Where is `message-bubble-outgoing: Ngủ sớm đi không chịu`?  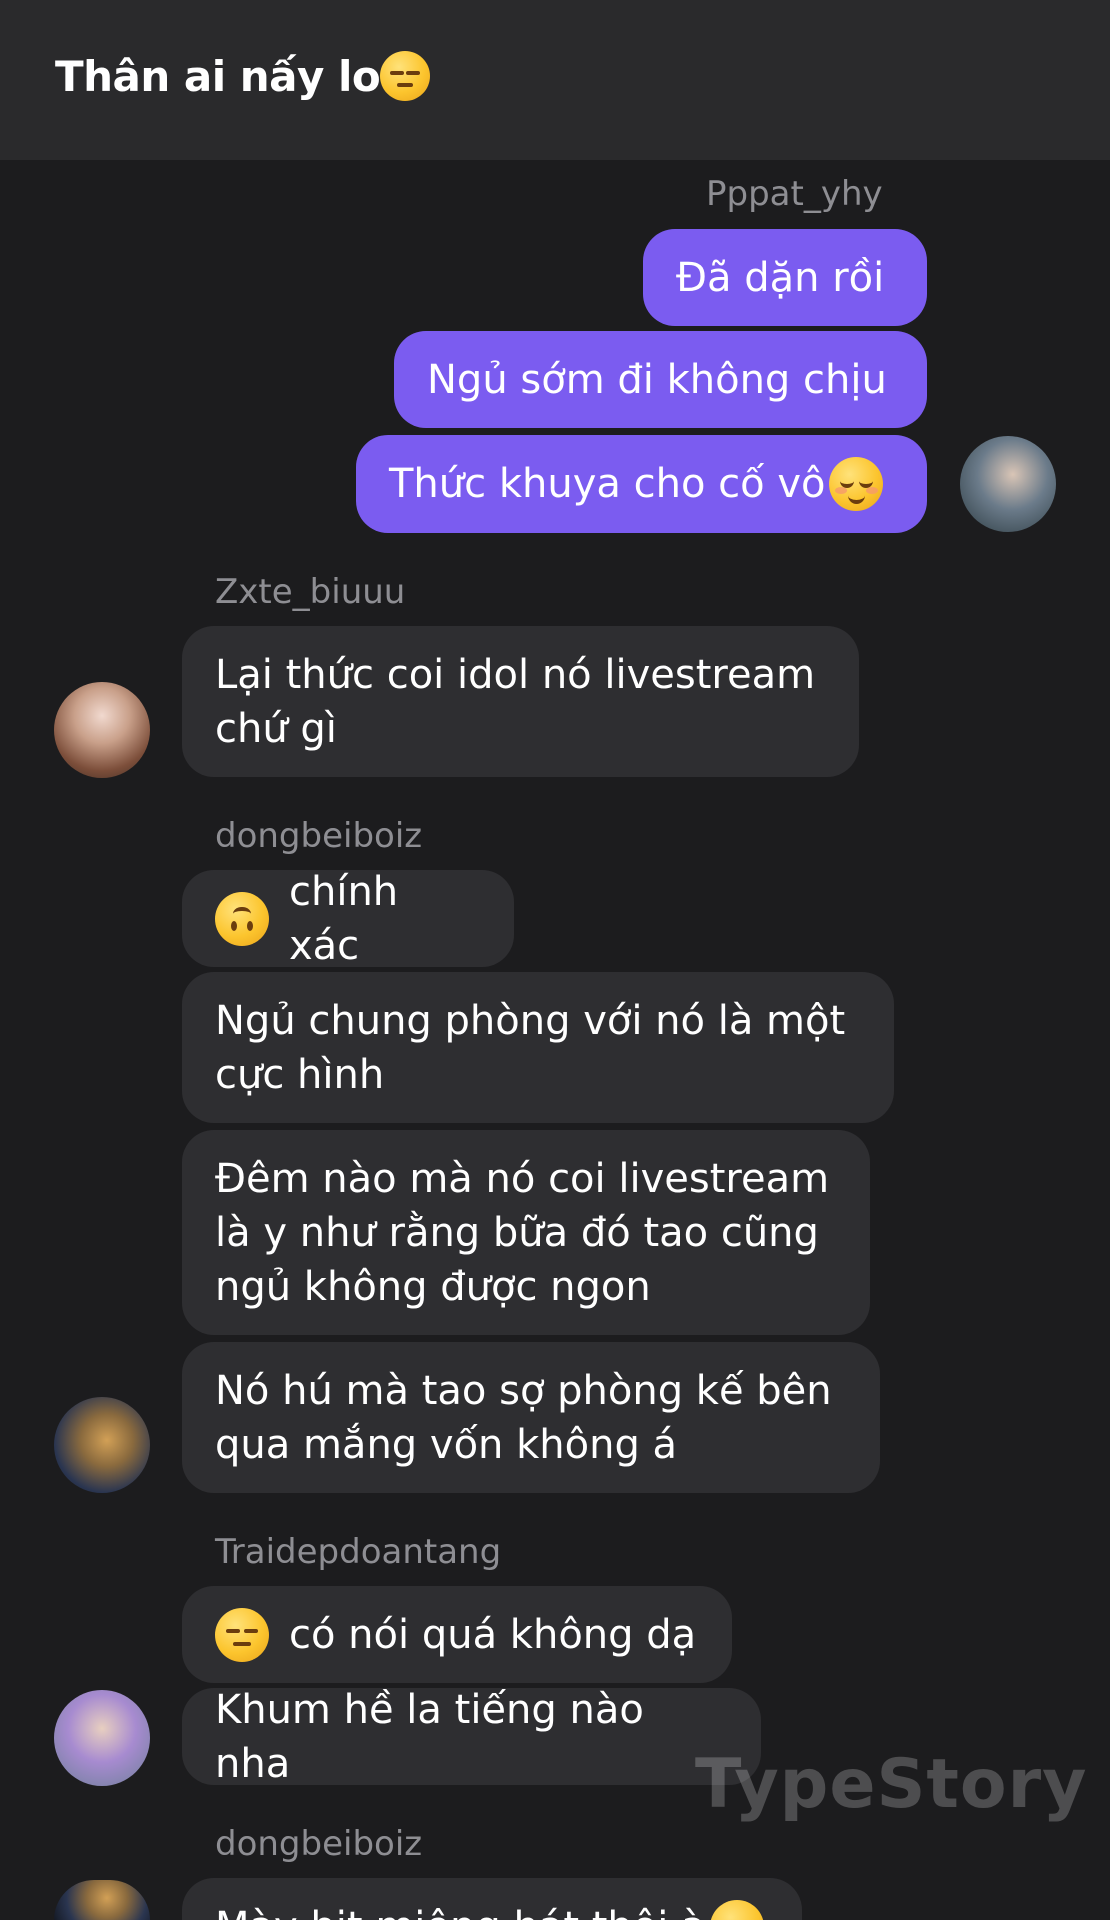 message-bubble-outgoing: Ngủ sớm đi không chịu is located at coordinates (660, 379).